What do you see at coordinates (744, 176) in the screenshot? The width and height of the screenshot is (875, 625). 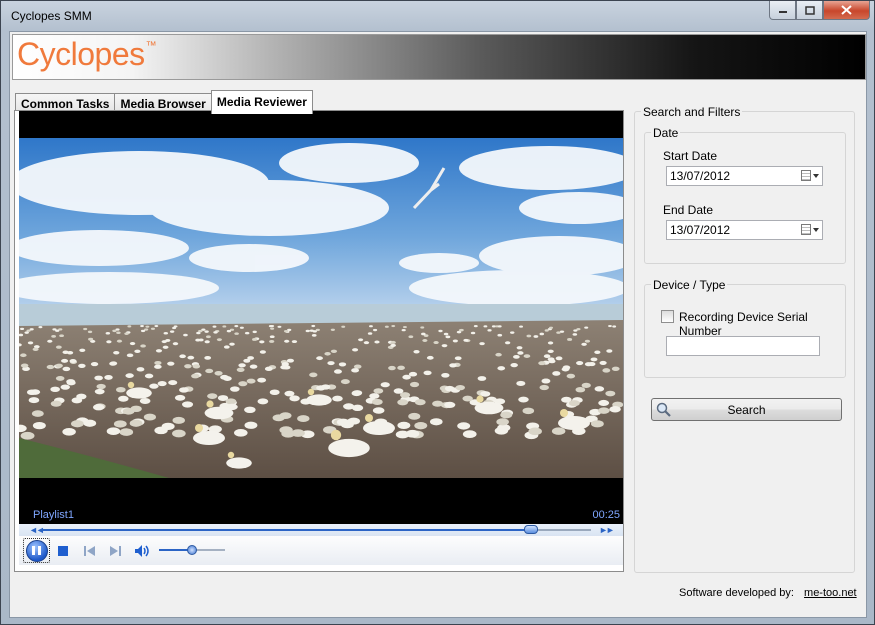 I see `start-date-picker: 13/07/2012` at bounding box center [744, 176].